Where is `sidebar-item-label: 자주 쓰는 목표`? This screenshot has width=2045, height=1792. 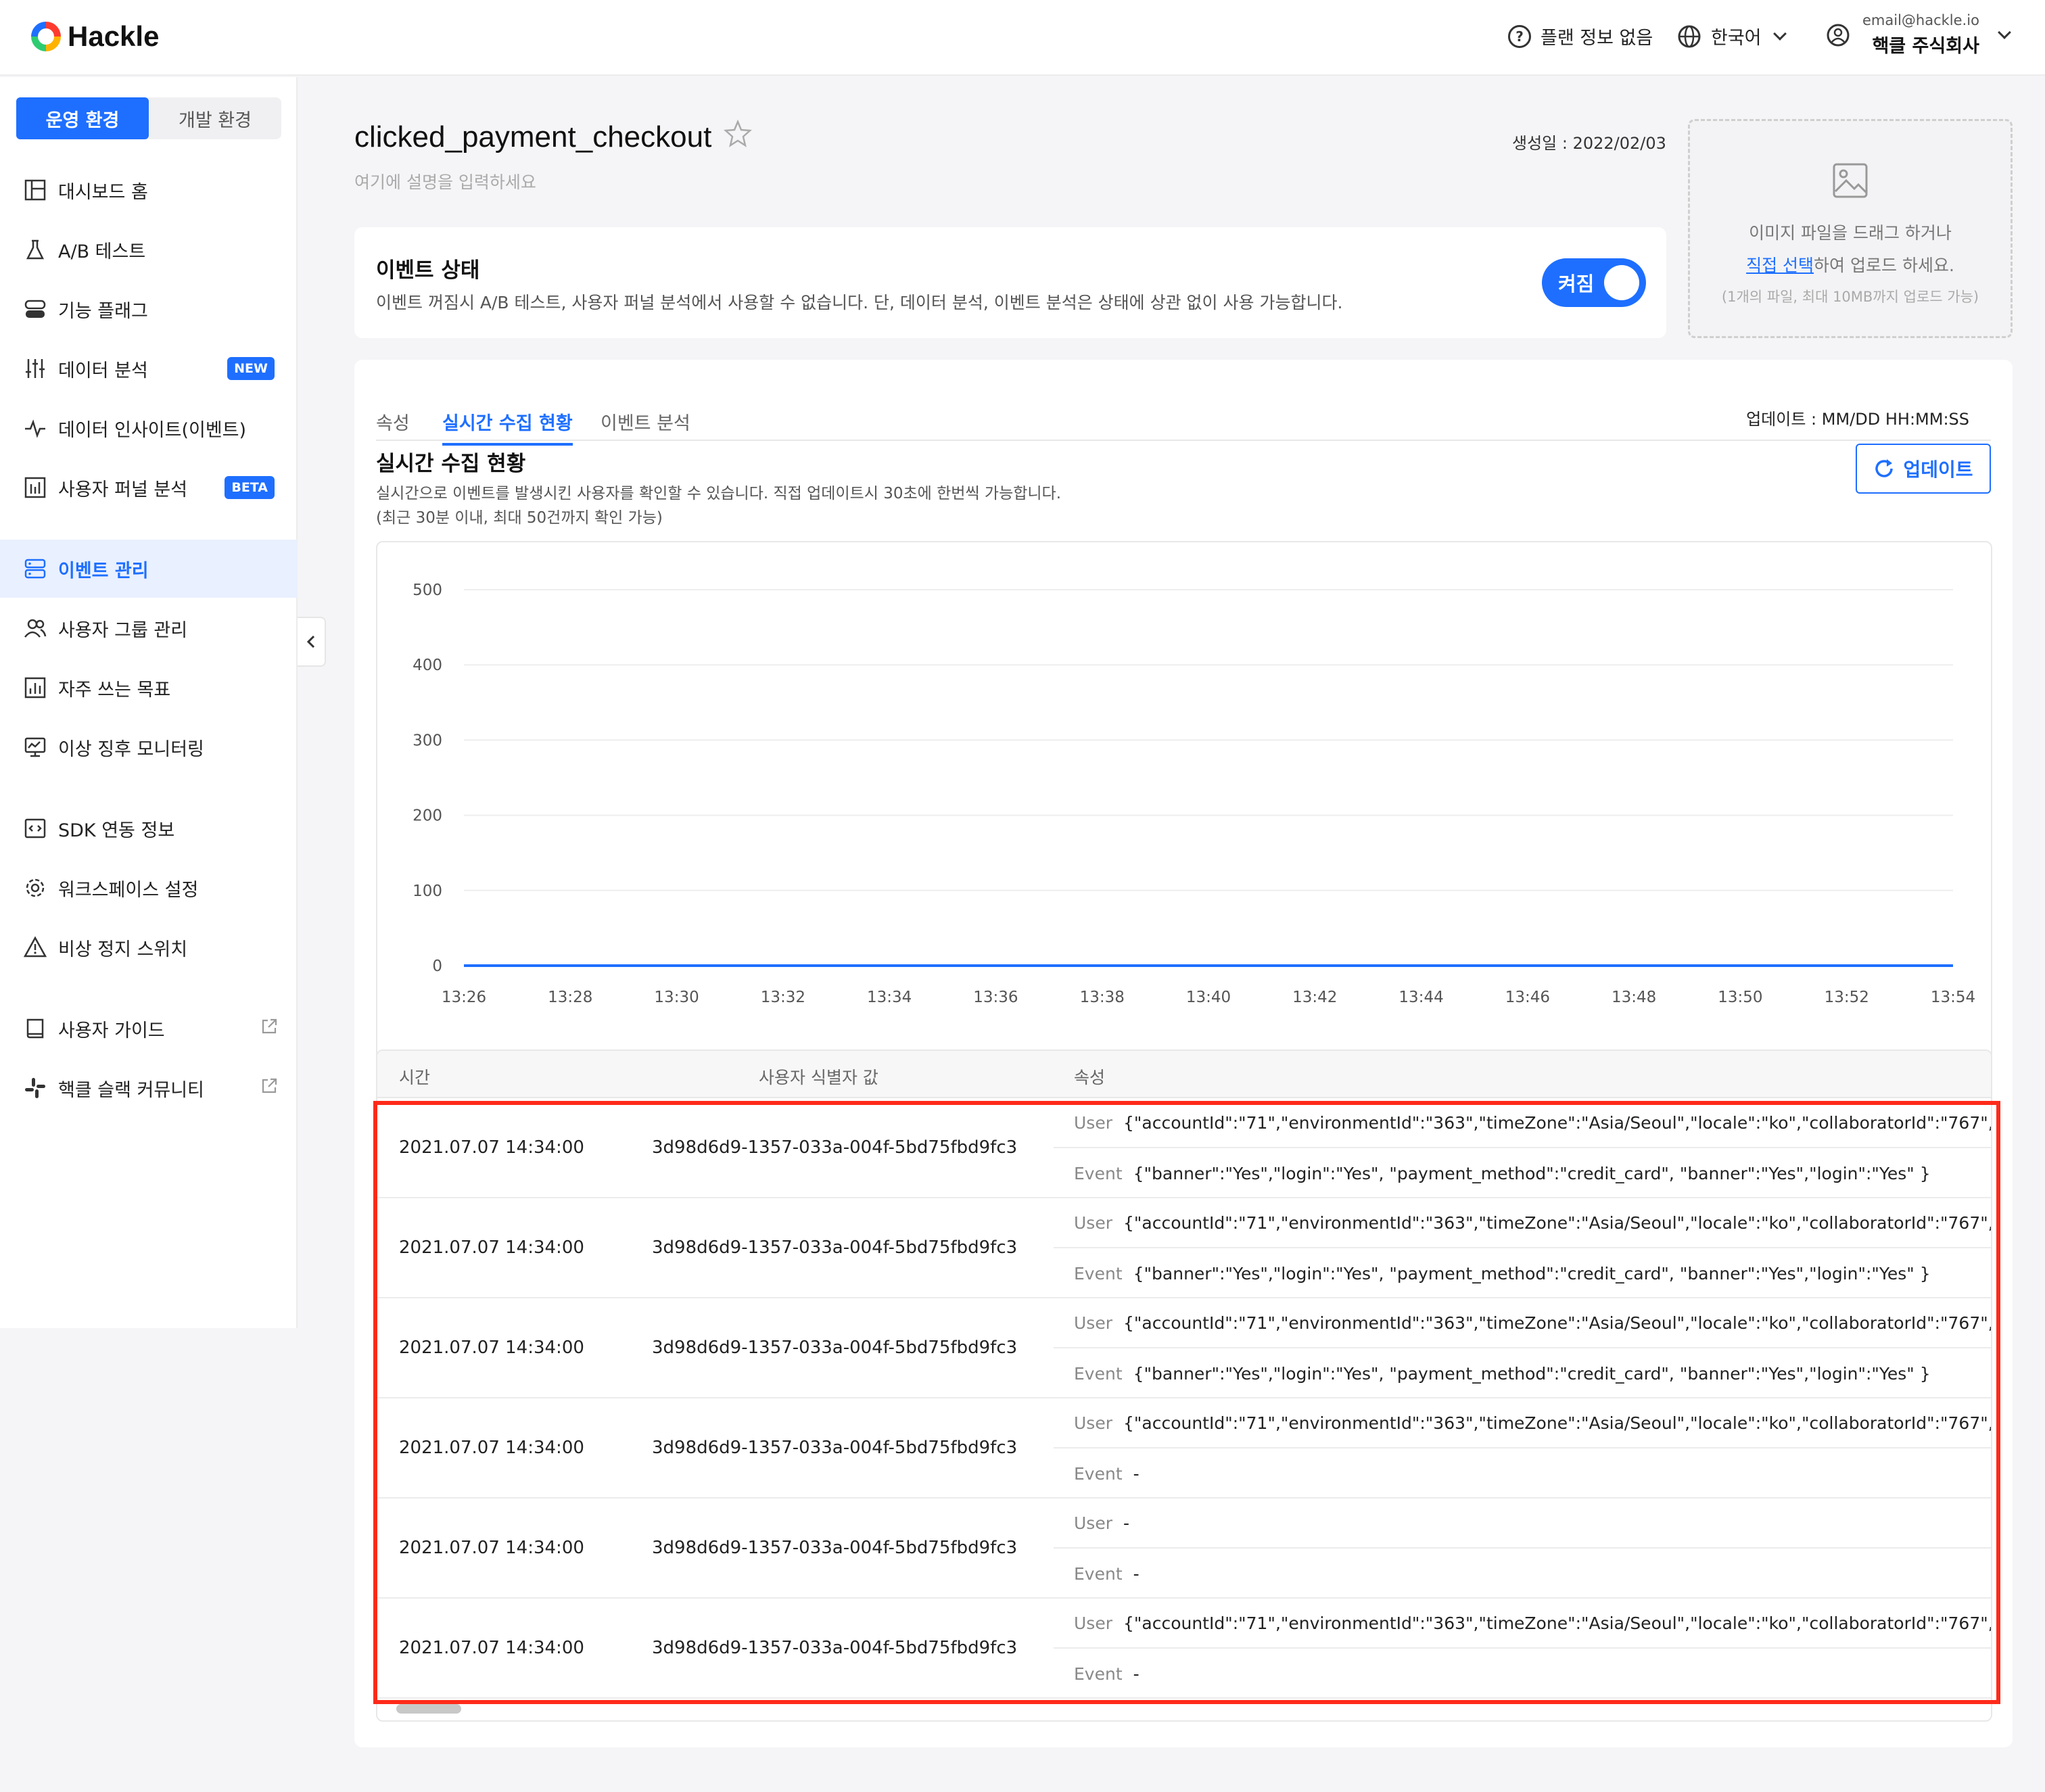
sidebar-item-label: 자주 쓰는 목표 is located at coordinates (114, 690).